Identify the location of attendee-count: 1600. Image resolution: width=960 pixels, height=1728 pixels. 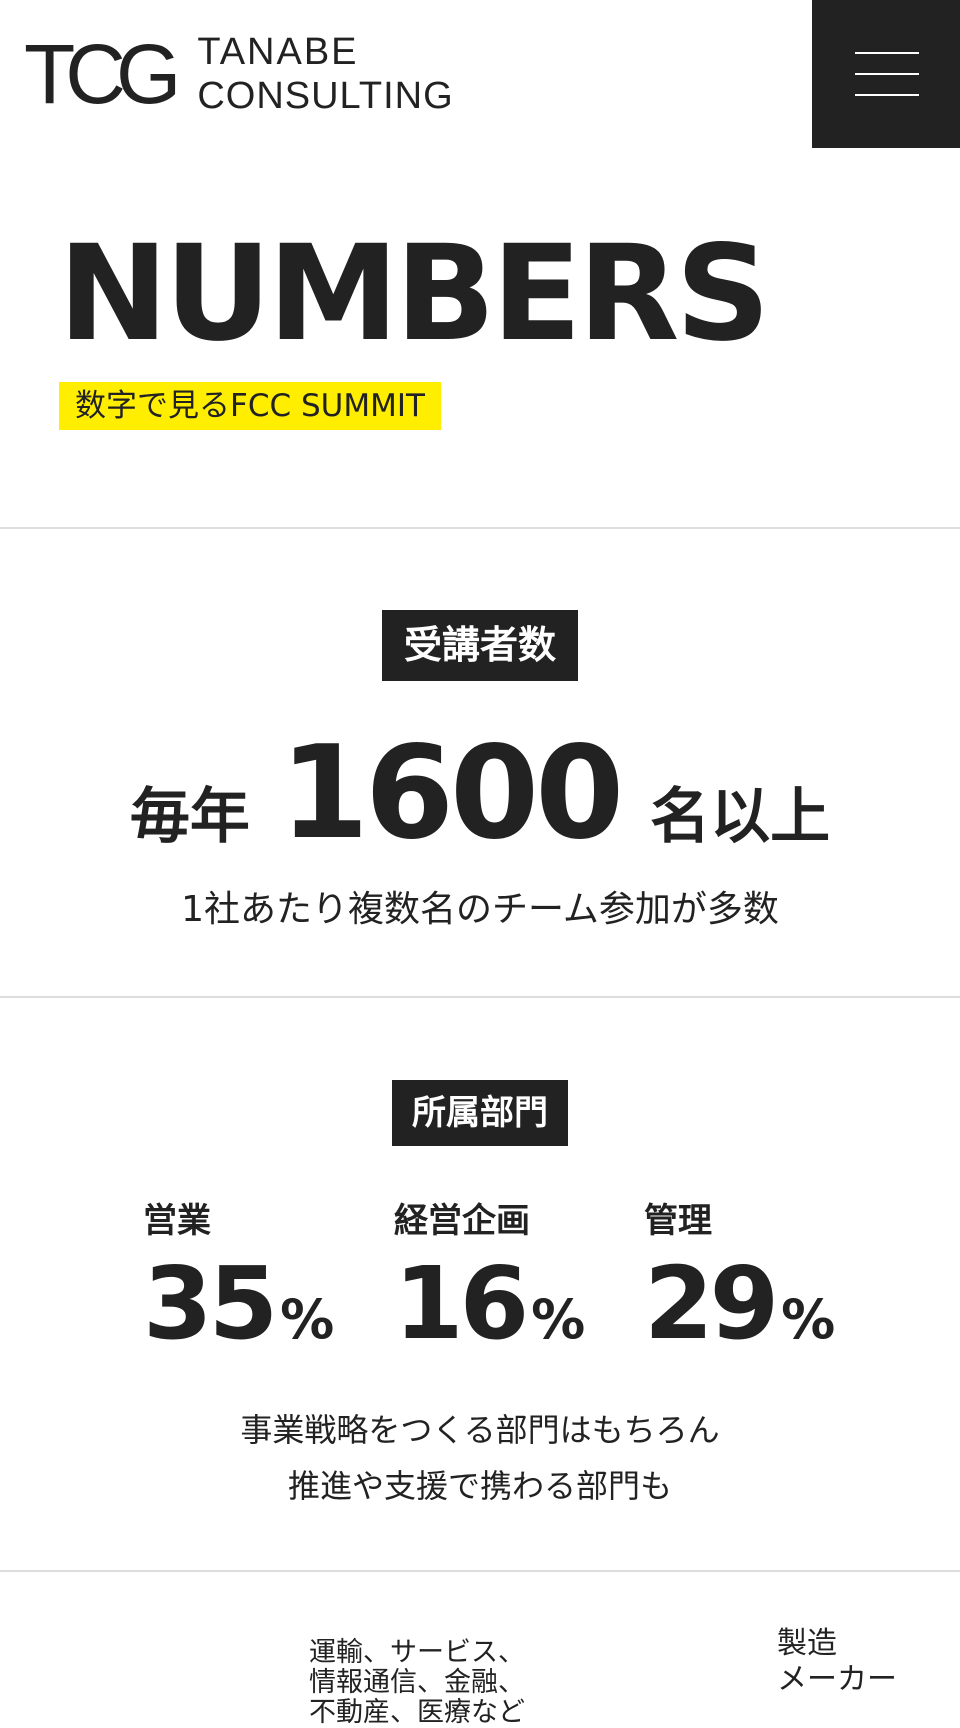
(451, 793).